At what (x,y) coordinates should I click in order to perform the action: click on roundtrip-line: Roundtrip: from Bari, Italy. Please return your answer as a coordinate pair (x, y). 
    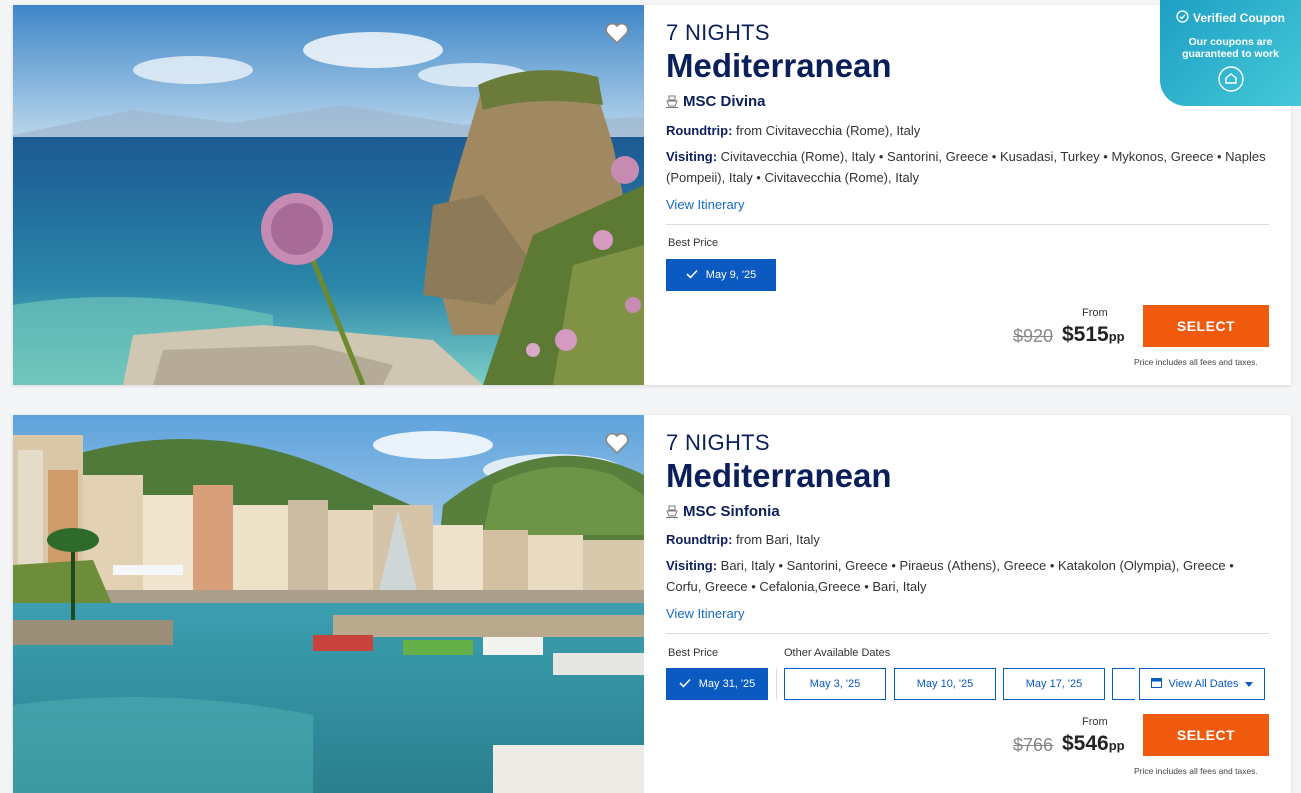
    Looking at the image, I should click on (971, 539).